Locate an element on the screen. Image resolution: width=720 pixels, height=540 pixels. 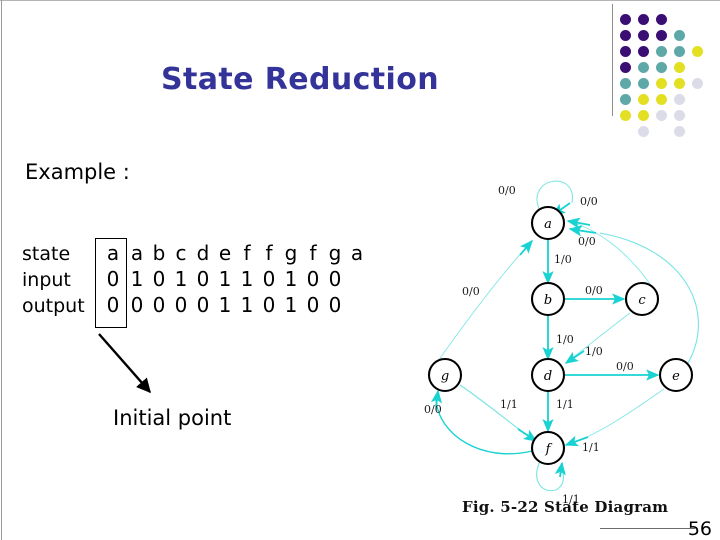
state-node-label-g: g is located at coordinates (445, 376).